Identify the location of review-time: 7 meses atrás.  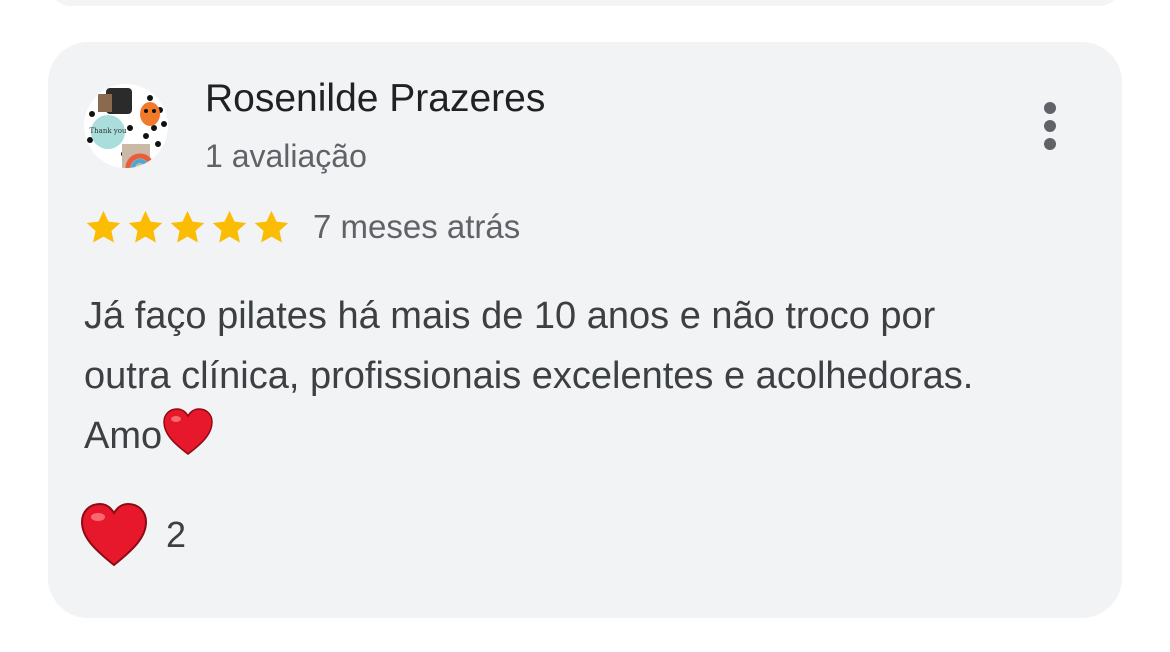
(417, 226).